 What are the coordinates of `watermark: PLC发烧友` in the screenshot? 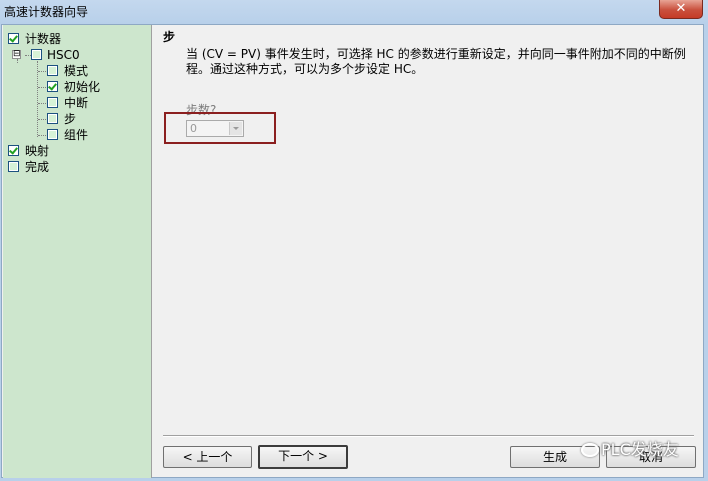 It's located at (630, 450).